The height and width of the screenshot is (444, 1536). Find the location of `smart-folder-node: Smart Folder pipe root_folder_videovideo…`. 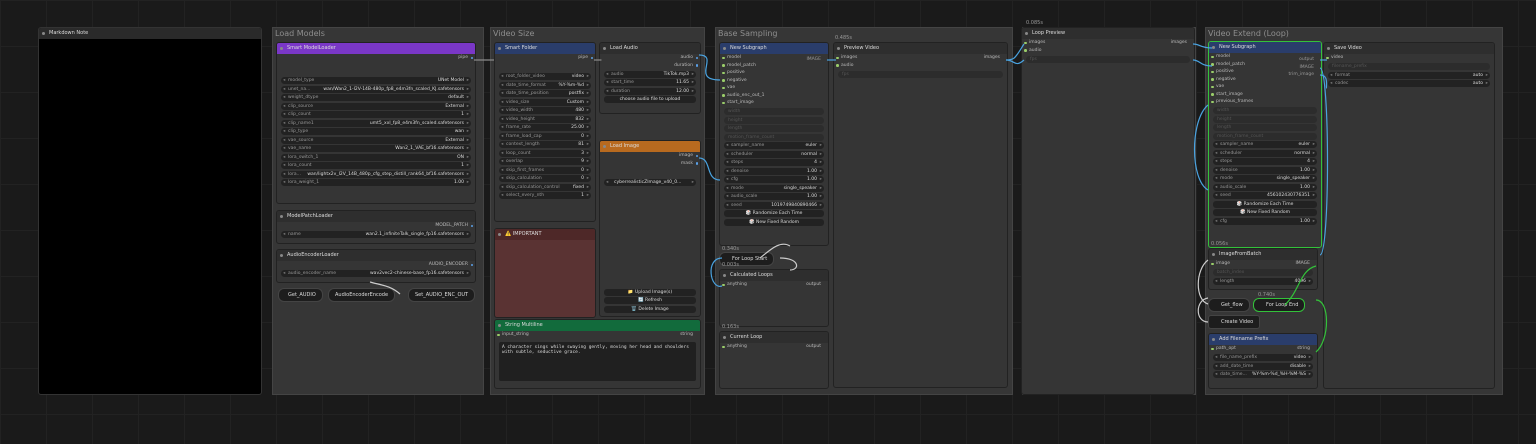

smart-folder-node: Smart Folder pipe root_folder_videovideo… is located at coordinates (545, 132).